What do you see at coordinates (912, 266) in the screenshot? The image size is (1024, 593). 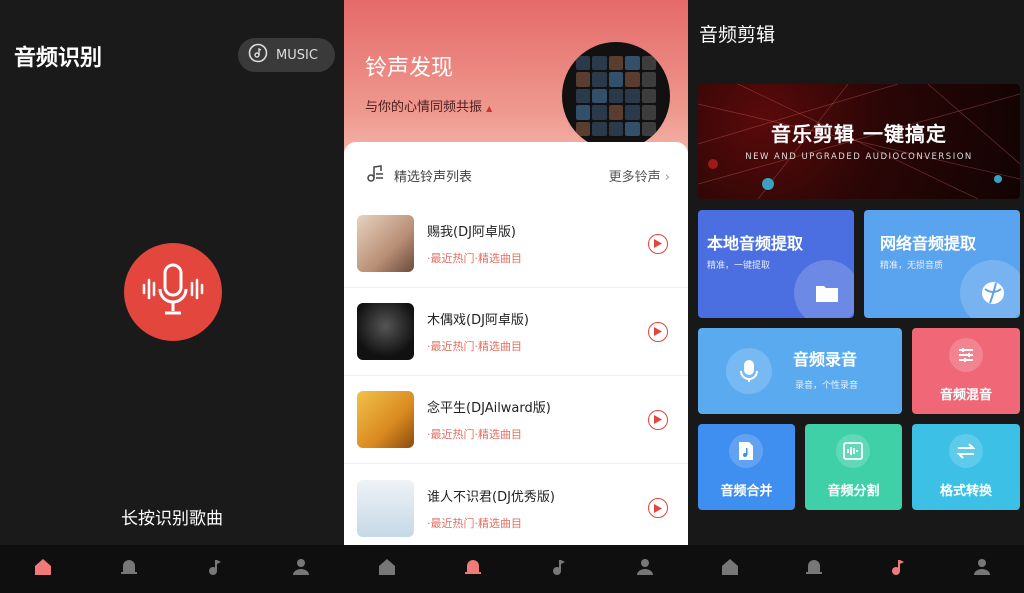 I see `tile-subtitle: 精准，无损音质` at bounding box center [912, 266].